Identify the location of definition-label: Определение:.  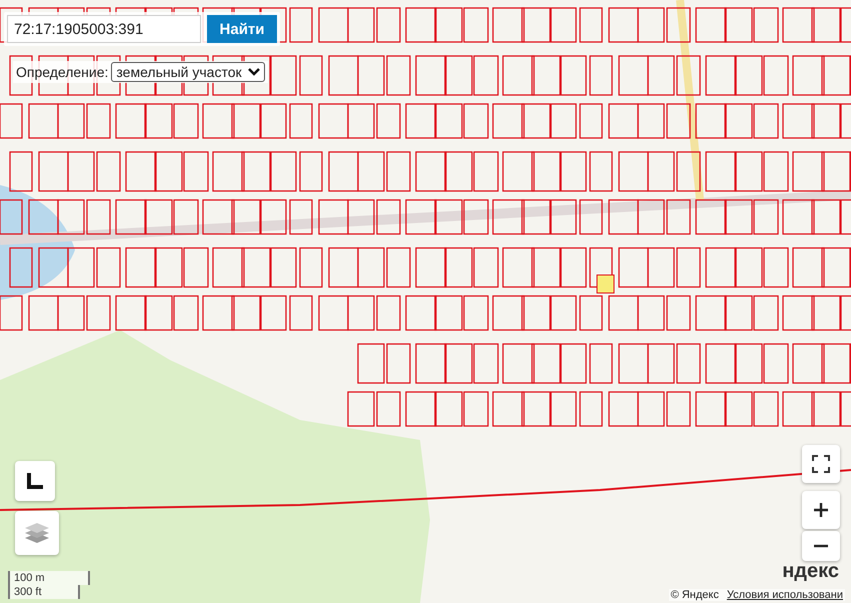
(62, 72).